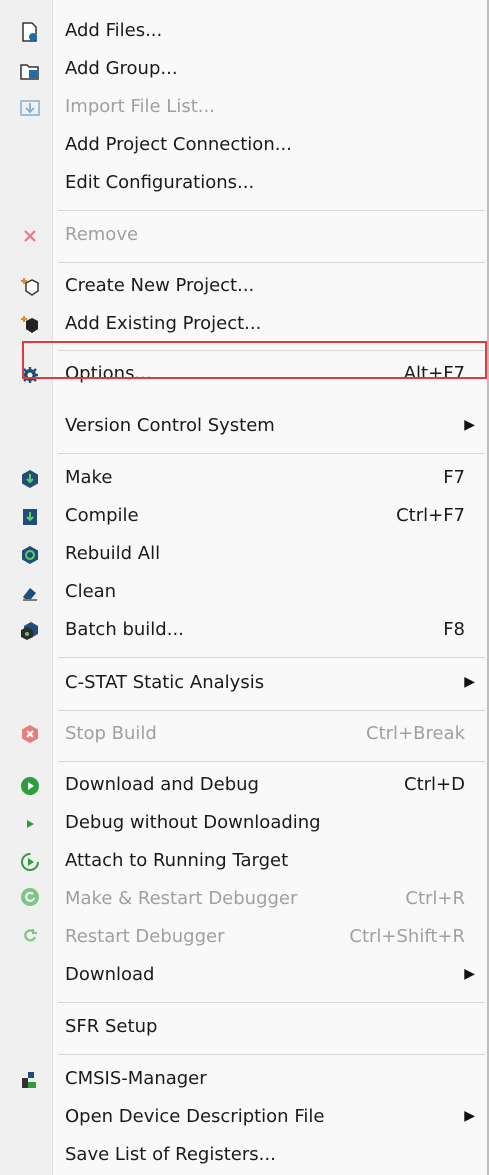  What do you see at coordinates (430, 515) in the screenshot?
I see `compile-shortcut: Ctrl+F7` at bounding box center [430, 515].